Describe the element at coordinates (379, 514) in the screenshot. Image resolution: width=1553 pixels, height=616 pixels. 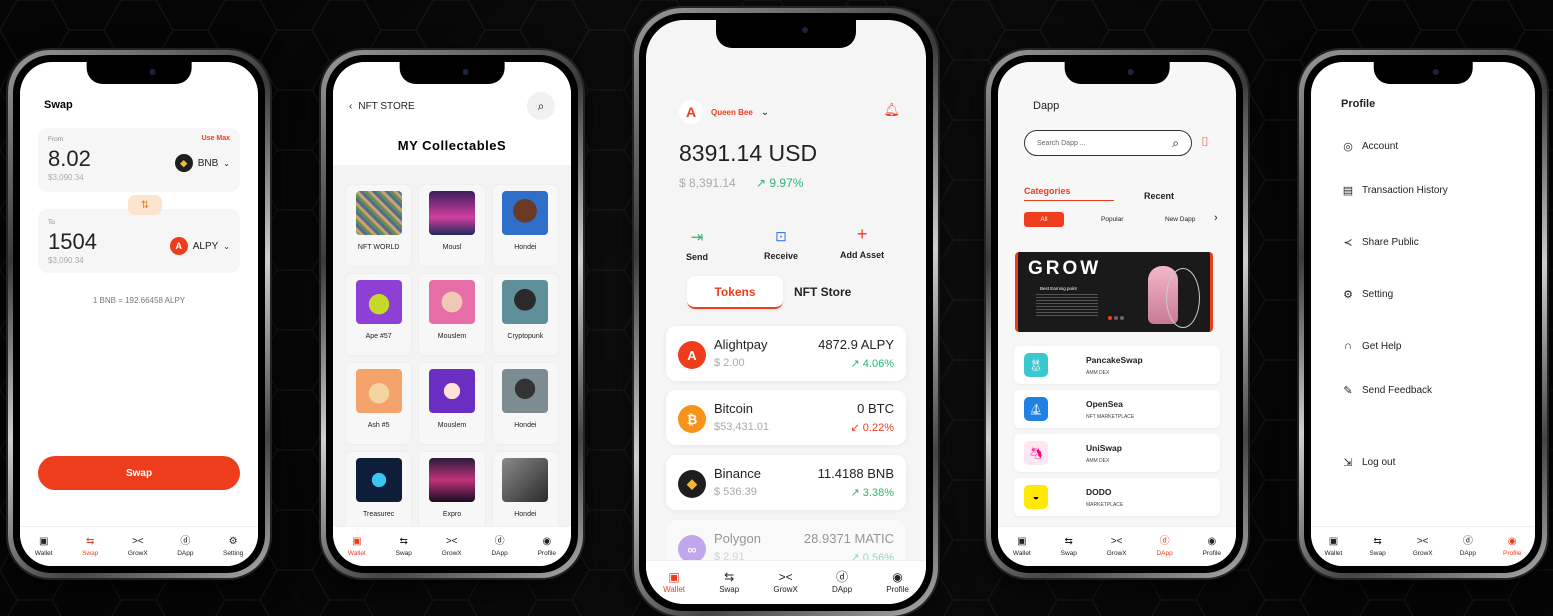
I see `nft-name: Treasurec` at that location.